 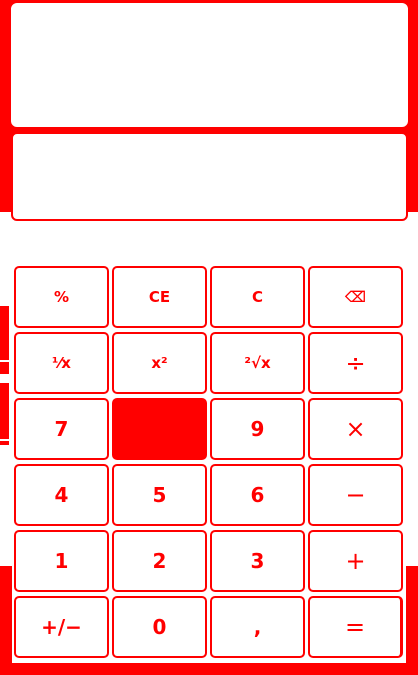 What do you see at coordinates (355, 429) in the screenshot?
I see `multiply-button: ×` at bounding box center [355, 429].